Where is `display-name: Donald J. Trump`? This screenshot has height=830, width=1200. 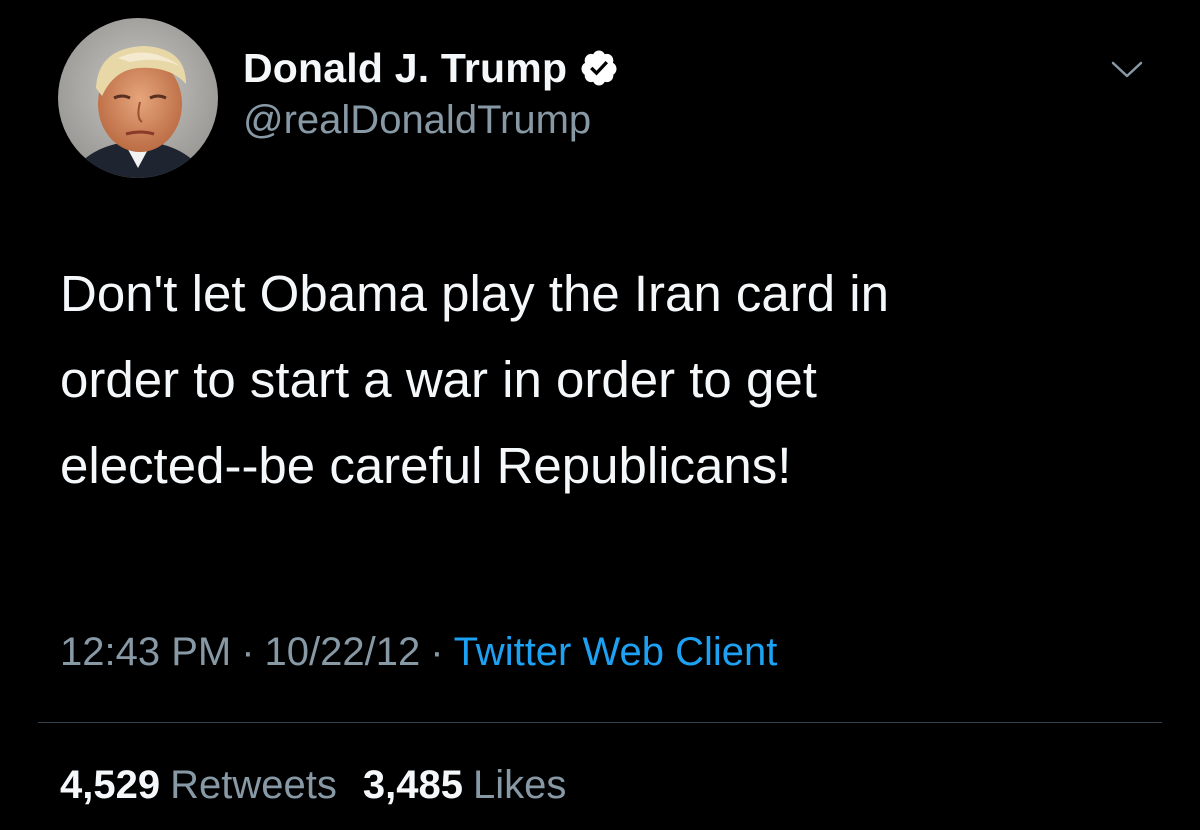 display-name: Donald J. Trump is located at coordinates (405, 68).